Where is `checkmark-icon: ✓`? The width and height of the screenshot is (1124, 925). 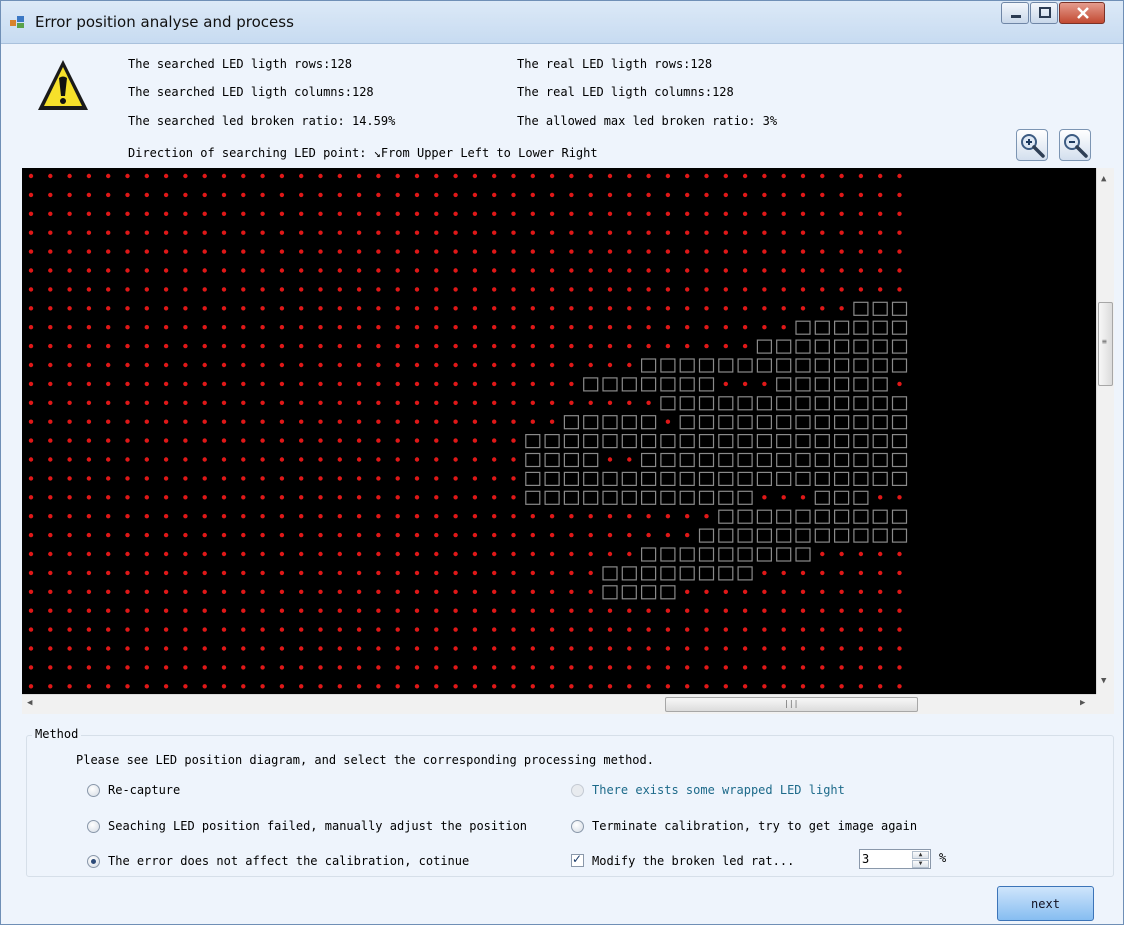
checkmark-icon: ✓ is located at coordinates (577, 859).